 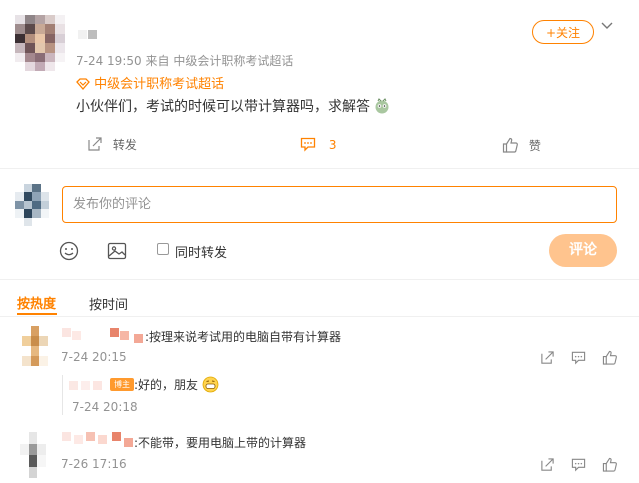 I want to click on also-repost-label: 同时转发, so click(x=201, y=253).